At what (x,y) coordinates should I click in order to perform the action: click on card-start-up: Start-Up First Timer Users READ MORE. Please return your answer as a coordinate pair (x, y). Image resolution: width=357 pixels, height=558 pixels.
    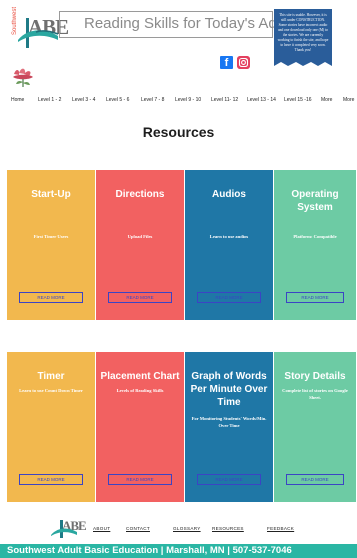
    Looking at the image, I should click on (51, 245).